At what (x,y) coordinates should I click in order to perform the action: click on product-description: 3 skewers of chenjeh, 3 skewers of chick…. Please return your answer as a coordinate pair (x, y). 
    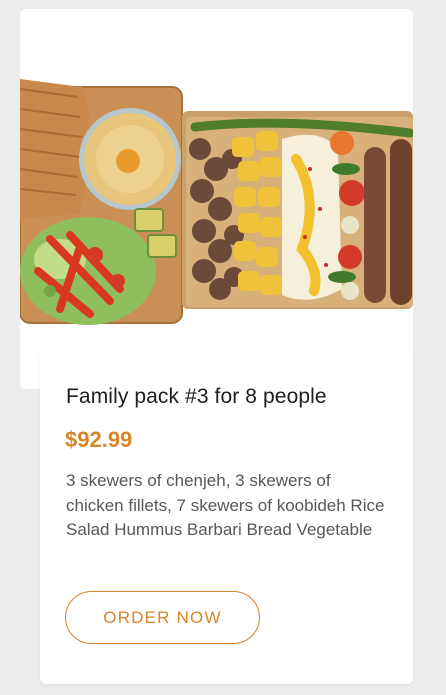
    Looking at the image, I should click on (225, 505).